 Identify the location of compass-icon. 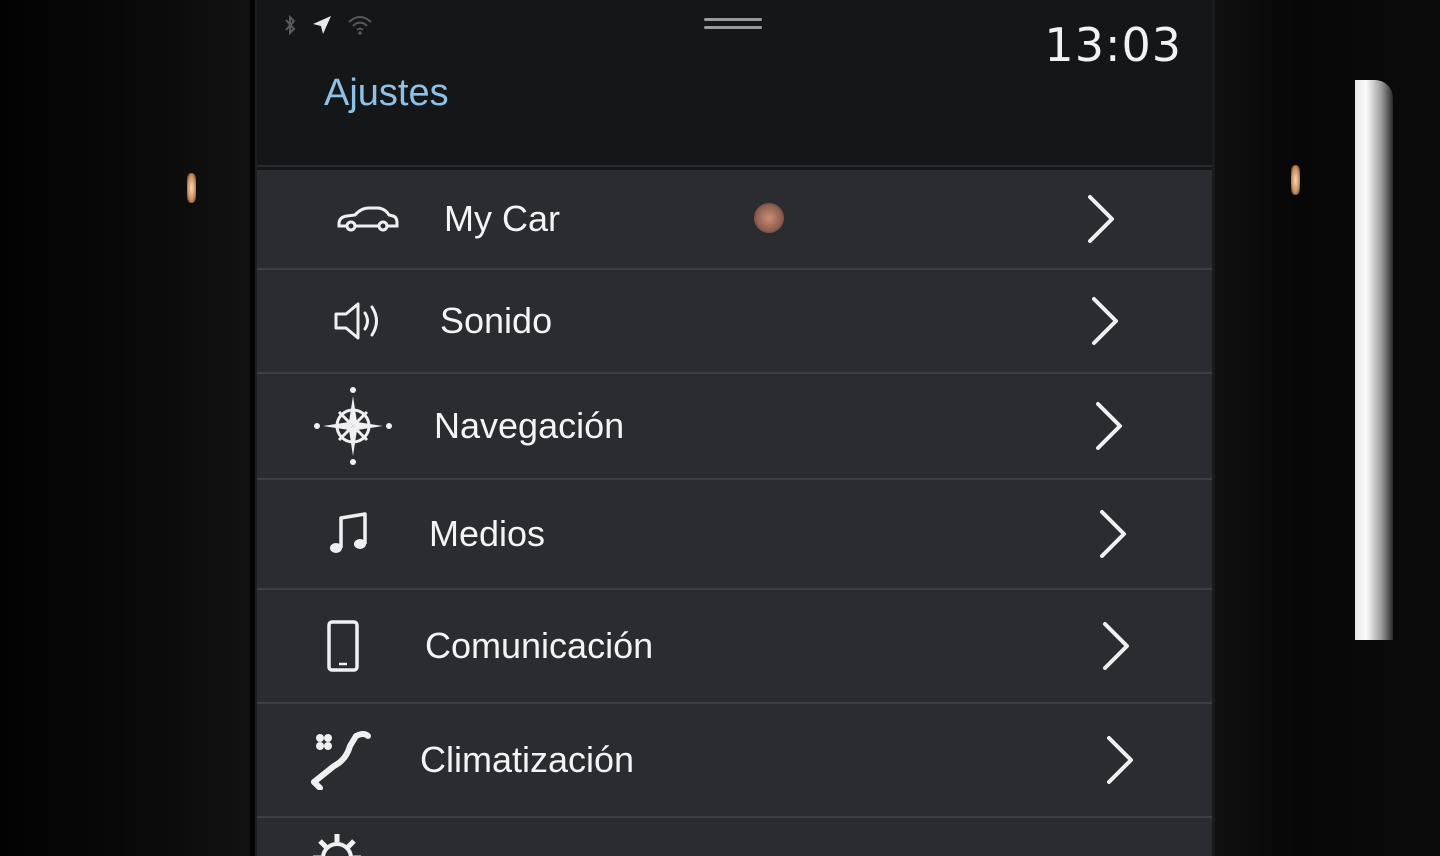
(353, 426).